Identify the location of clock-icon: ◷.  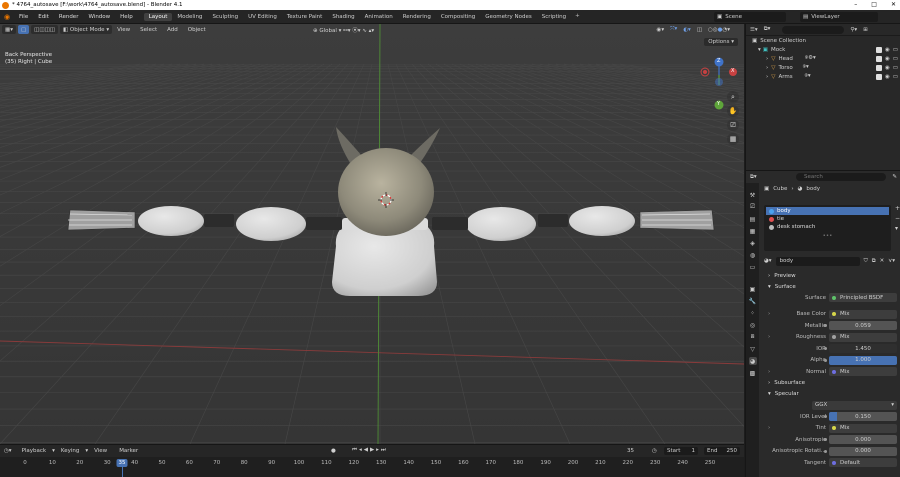
(654, 451).